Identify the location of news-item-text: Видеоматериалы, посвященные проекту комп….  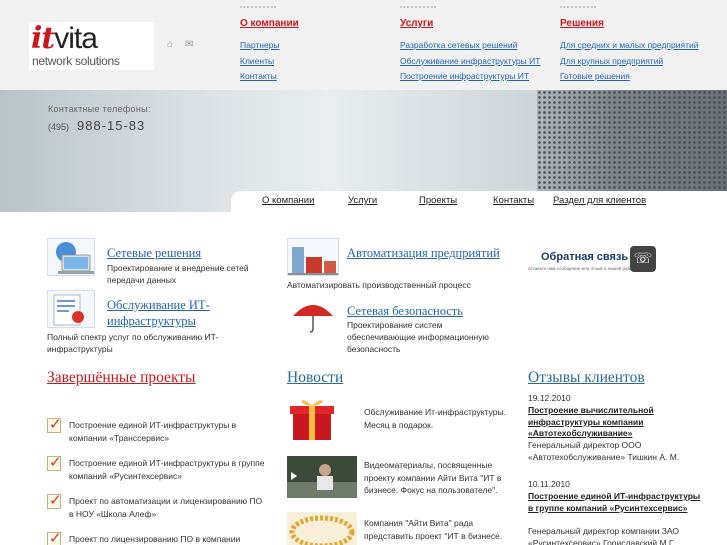
(439, 478).